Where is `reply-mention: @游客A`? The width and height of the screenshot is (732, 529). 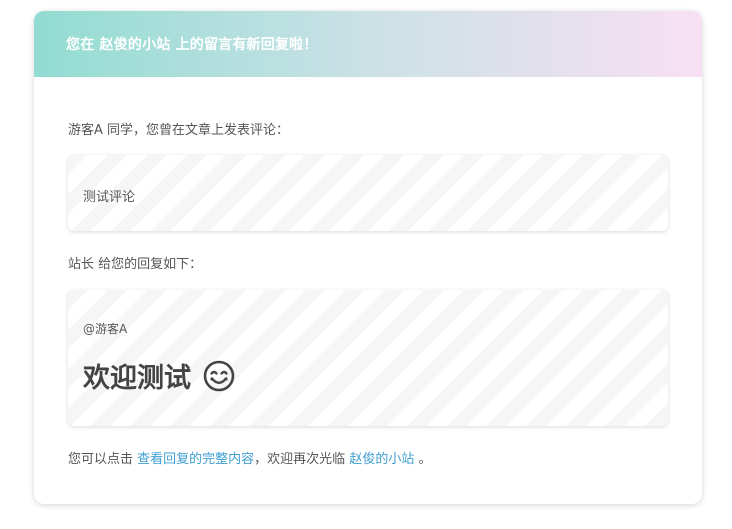 reply-mention: @游客A is located at coordinates (105, 329).